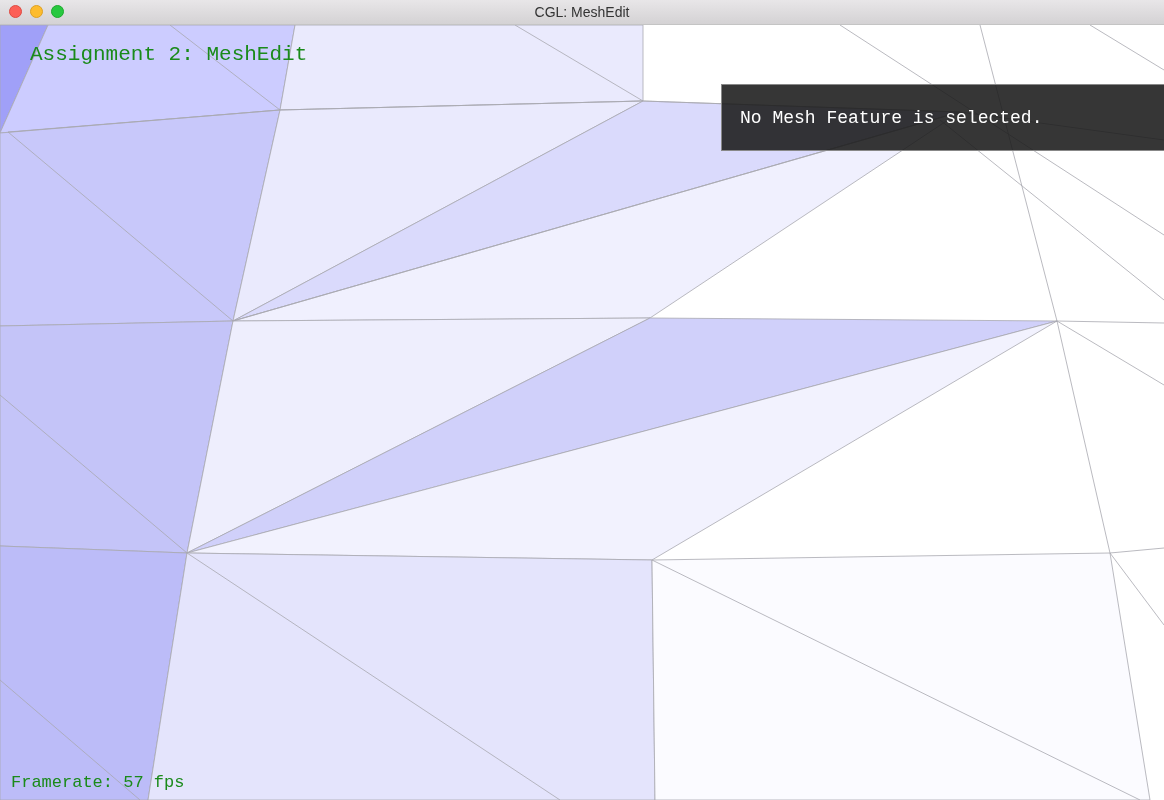  What do you see at coordinates (36, 11) in the screenshot?
I see `minimize-button` at bounding box center [36, 11].